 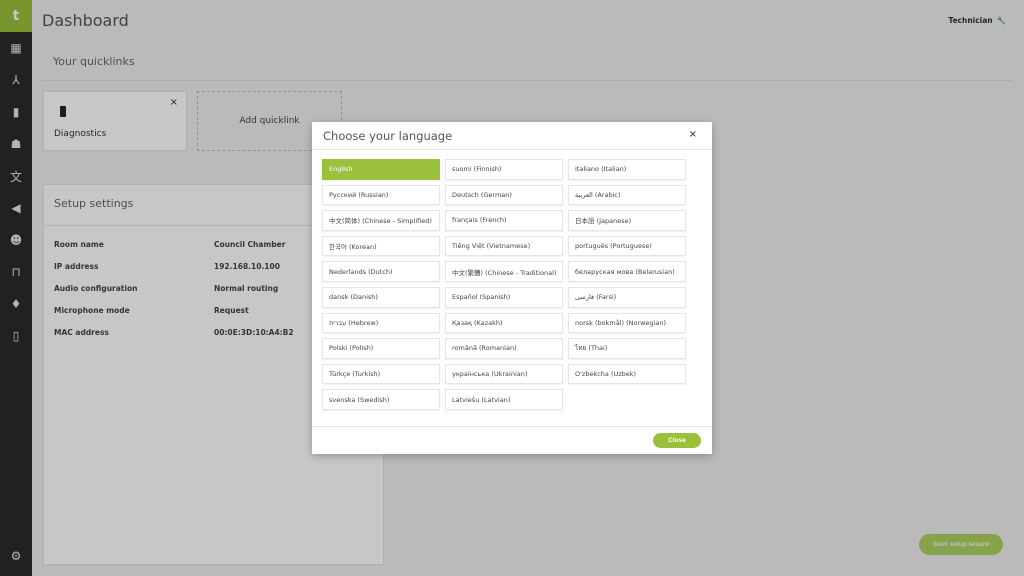 I want to click on language-option: português (Portuguese), so click(x=627, y=246).